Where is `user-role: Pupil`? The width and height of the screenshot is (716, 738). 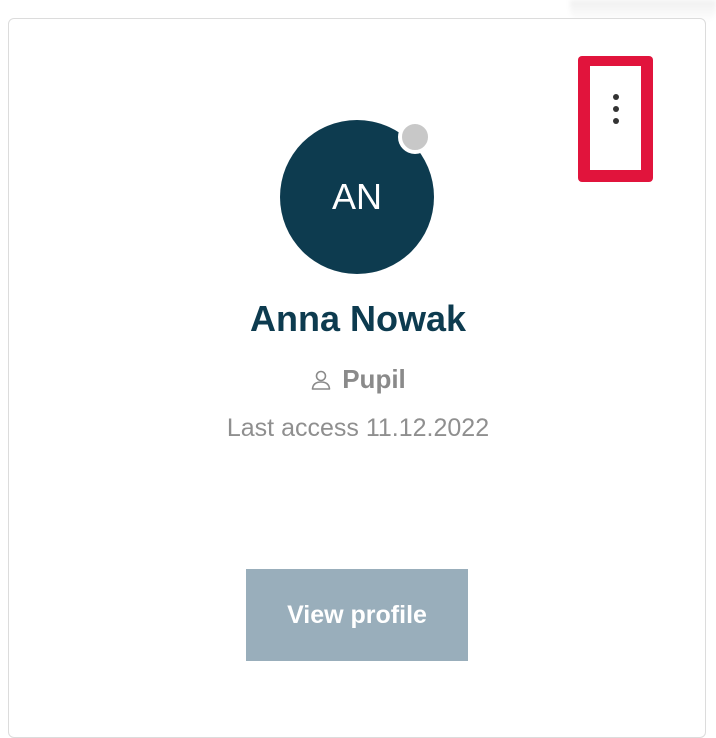 user-role: Pupil is located at coordinates (358, 379).